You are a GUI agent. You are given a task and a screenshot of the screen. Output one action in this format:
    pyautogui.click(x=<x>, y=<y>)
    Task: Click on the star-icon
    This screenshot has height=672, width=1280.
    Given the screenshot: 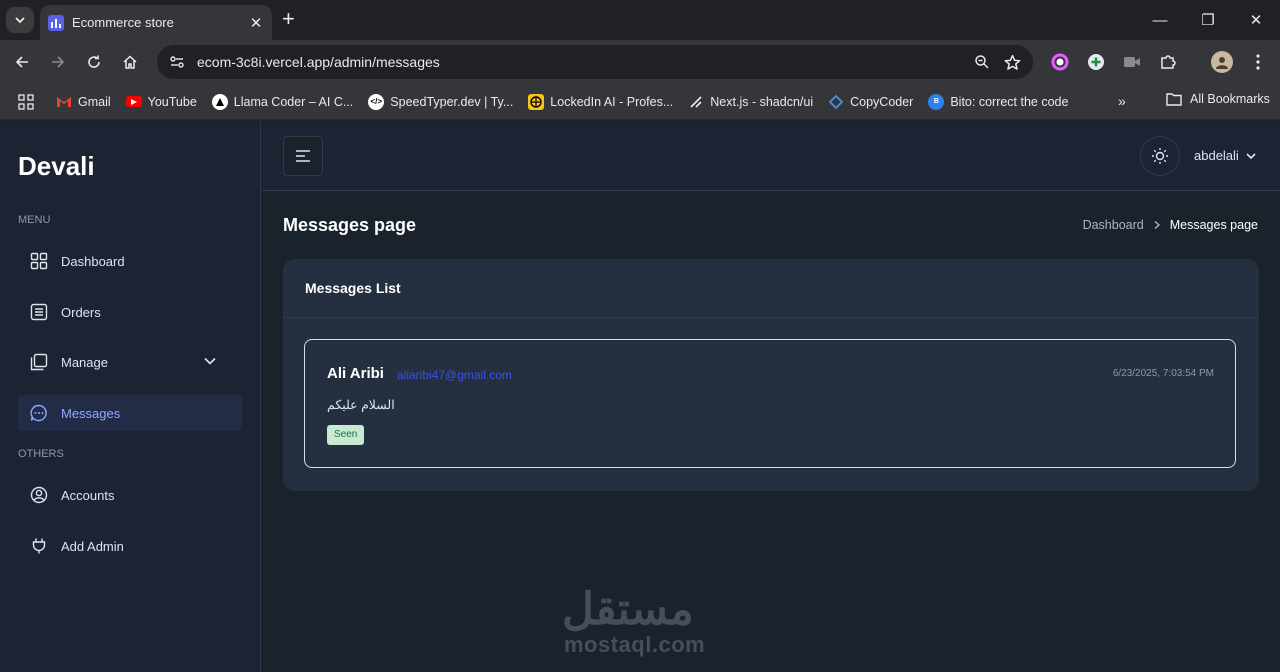 What is the action you would take?
    pyautogui.click(x=1012, y=62)
    